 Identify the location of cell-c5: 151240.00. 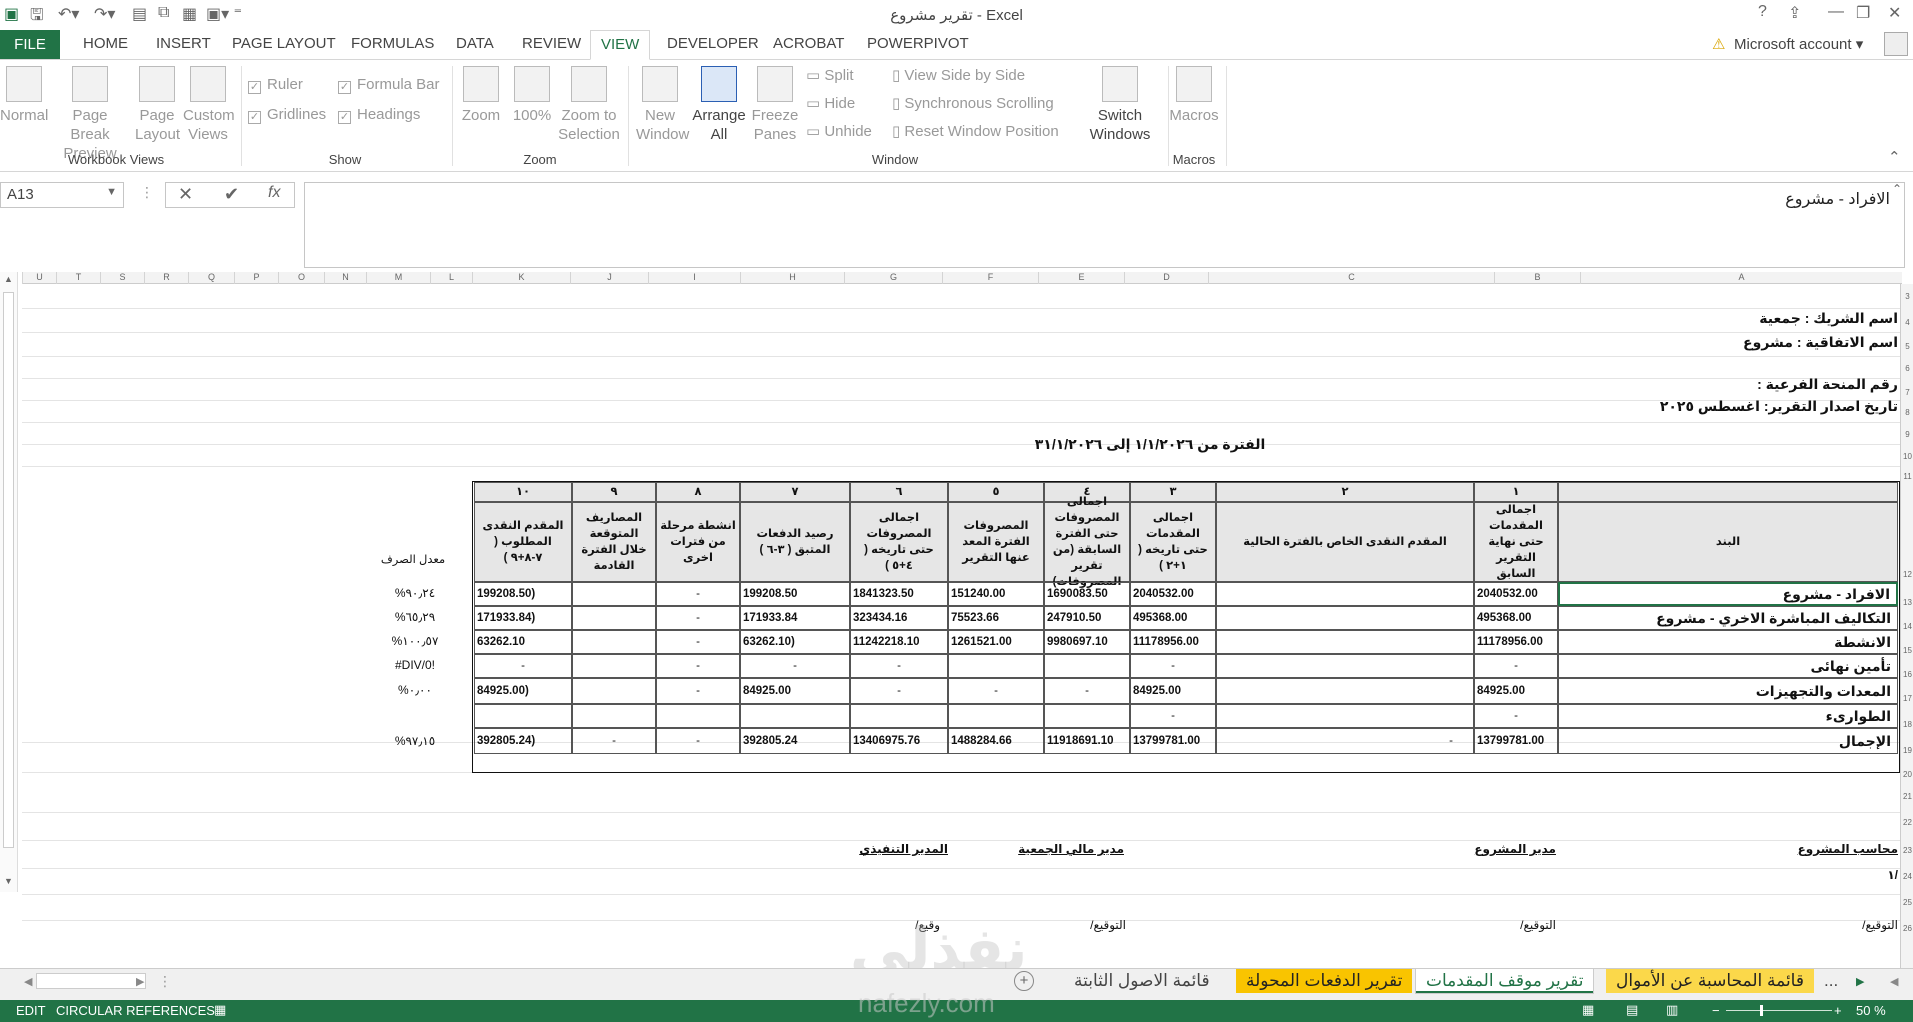
(996, 594).